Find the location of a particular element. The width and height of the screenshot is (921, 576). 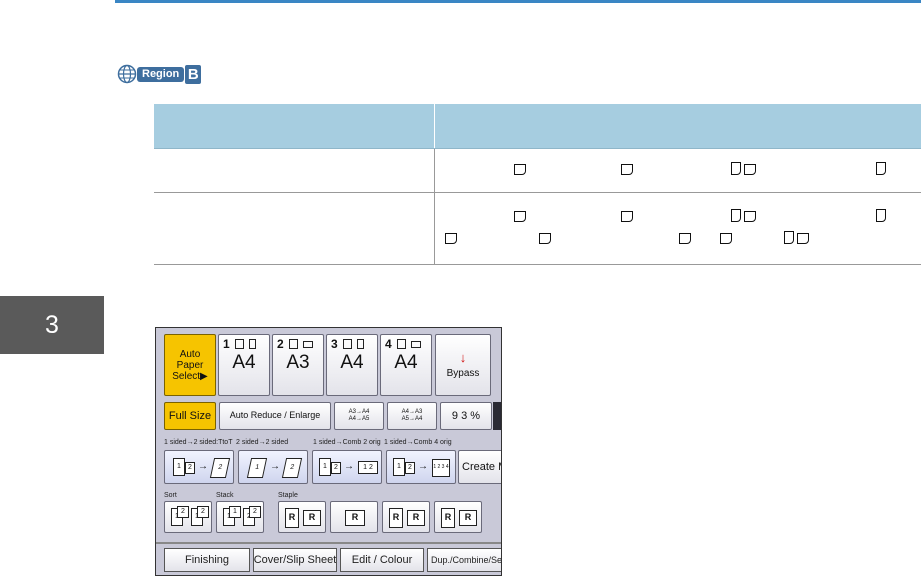

tab-label: Dup./Combine/Seri is located at coordinates (466, 560).